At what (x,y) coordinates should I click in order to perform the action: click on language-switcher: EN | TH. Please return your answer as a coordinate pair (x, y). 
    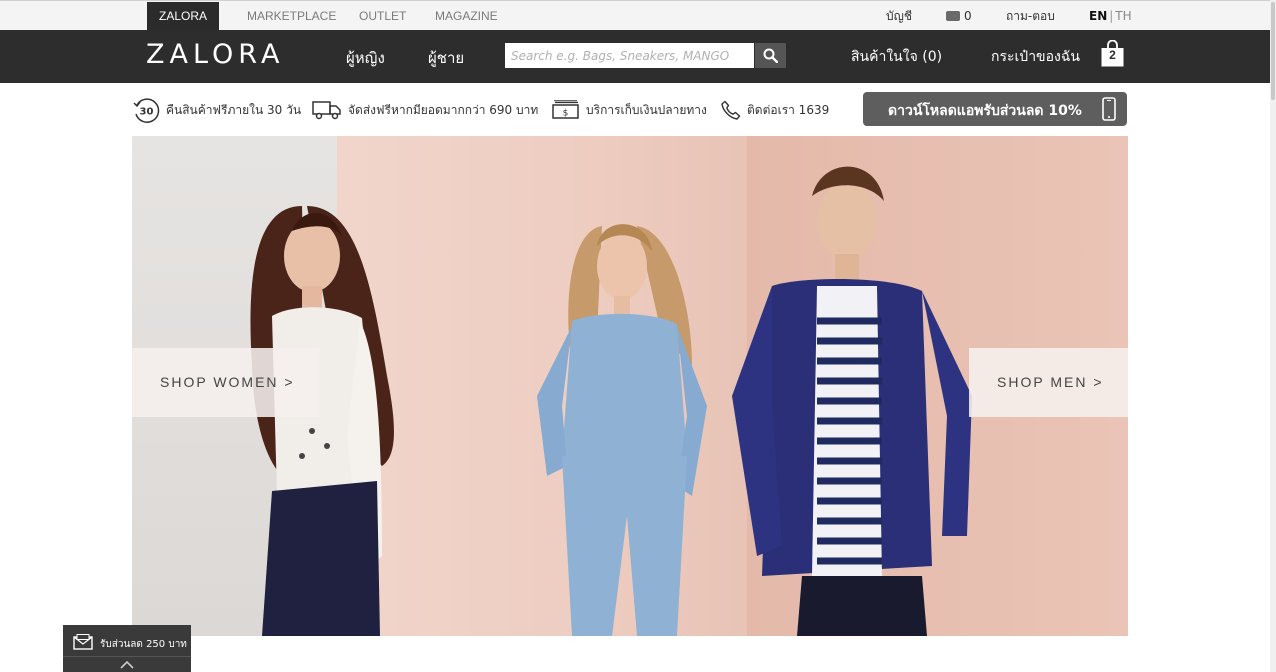
    Looking at the image, I should click on (1110, 16).